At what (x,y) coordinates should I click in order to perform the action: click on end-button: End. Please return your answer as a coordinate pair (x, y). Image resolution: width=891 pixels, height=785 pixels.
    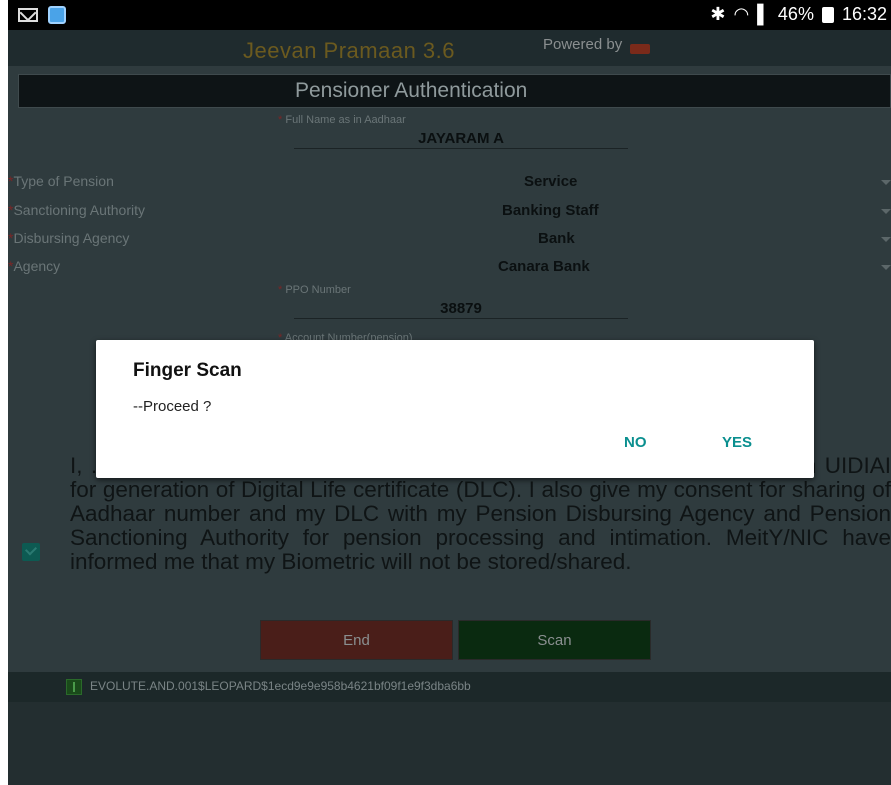
    Looking at the image, I should click on (356, 640).